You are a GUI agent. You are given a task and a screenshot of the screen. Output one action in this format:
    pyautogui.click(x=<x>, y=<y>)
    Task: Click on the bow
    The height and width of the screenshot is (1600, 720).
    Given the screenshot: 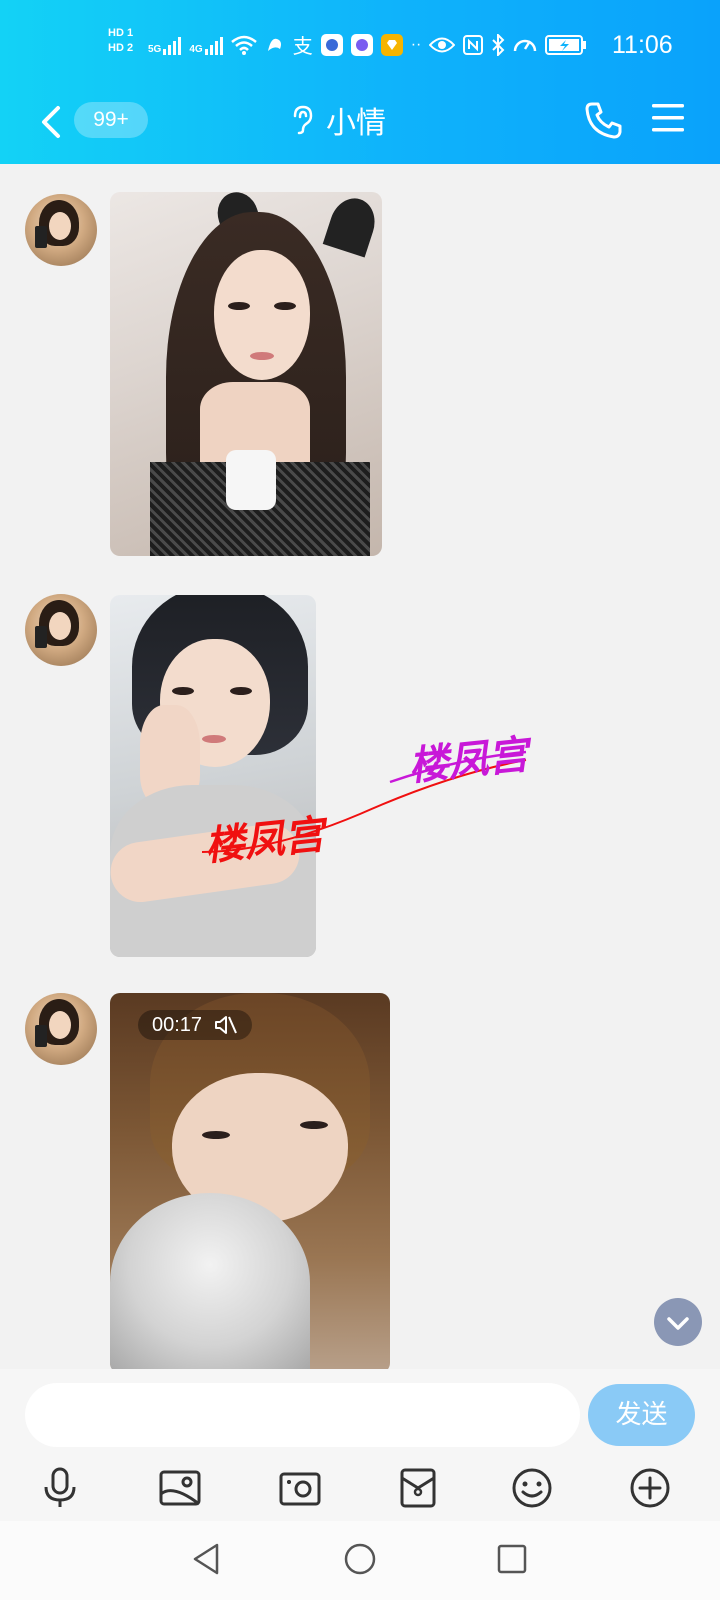 What is the action you would take?
    pyautogui.click(x=251, y=480)
    